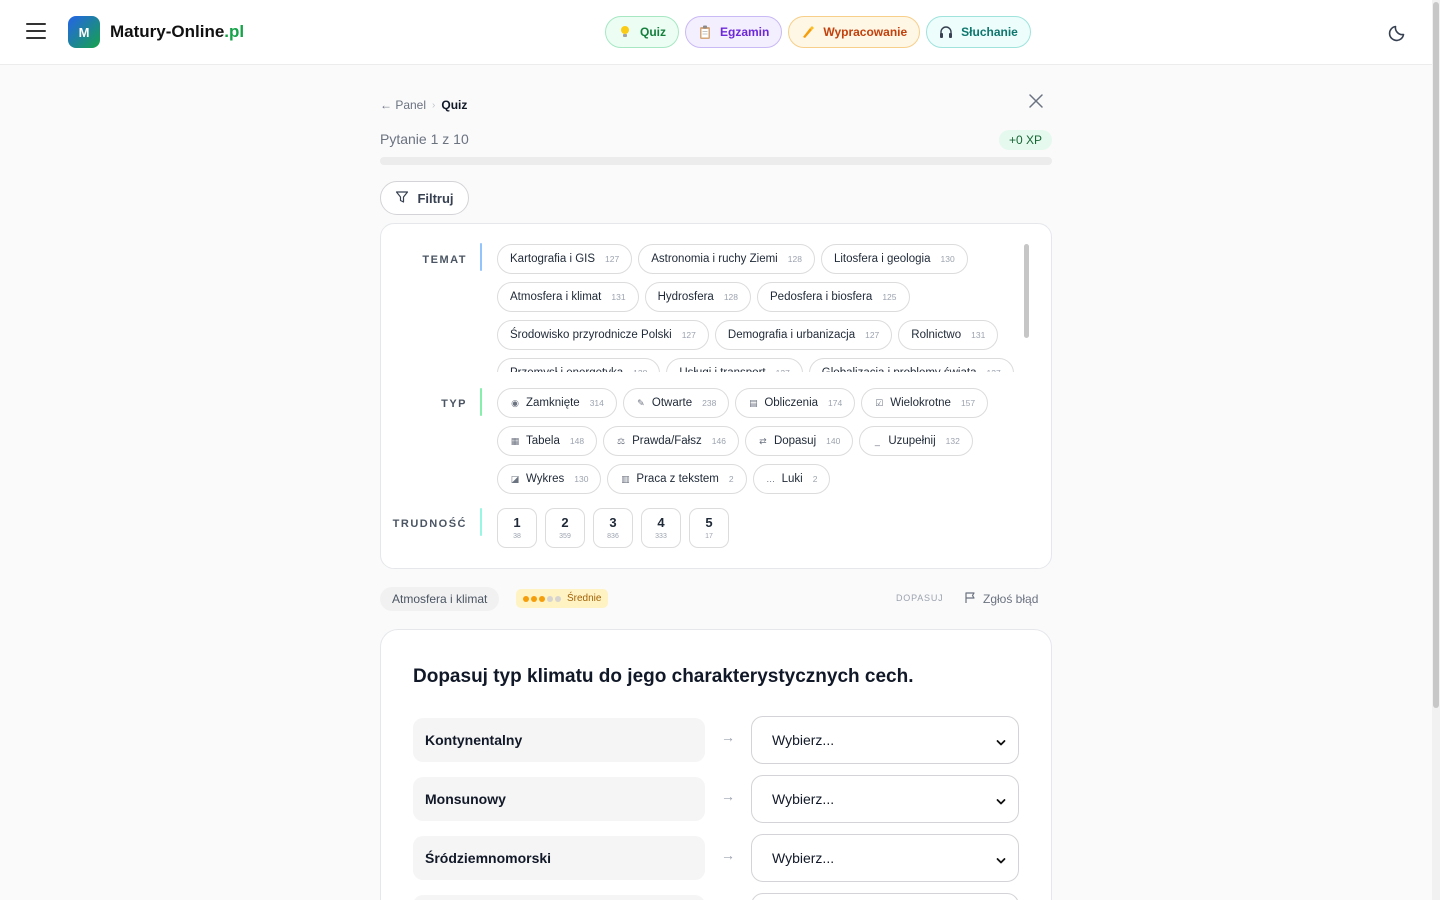  I want to click on topic-chip: Przemysł i energetyka 128, so click(579, 365).